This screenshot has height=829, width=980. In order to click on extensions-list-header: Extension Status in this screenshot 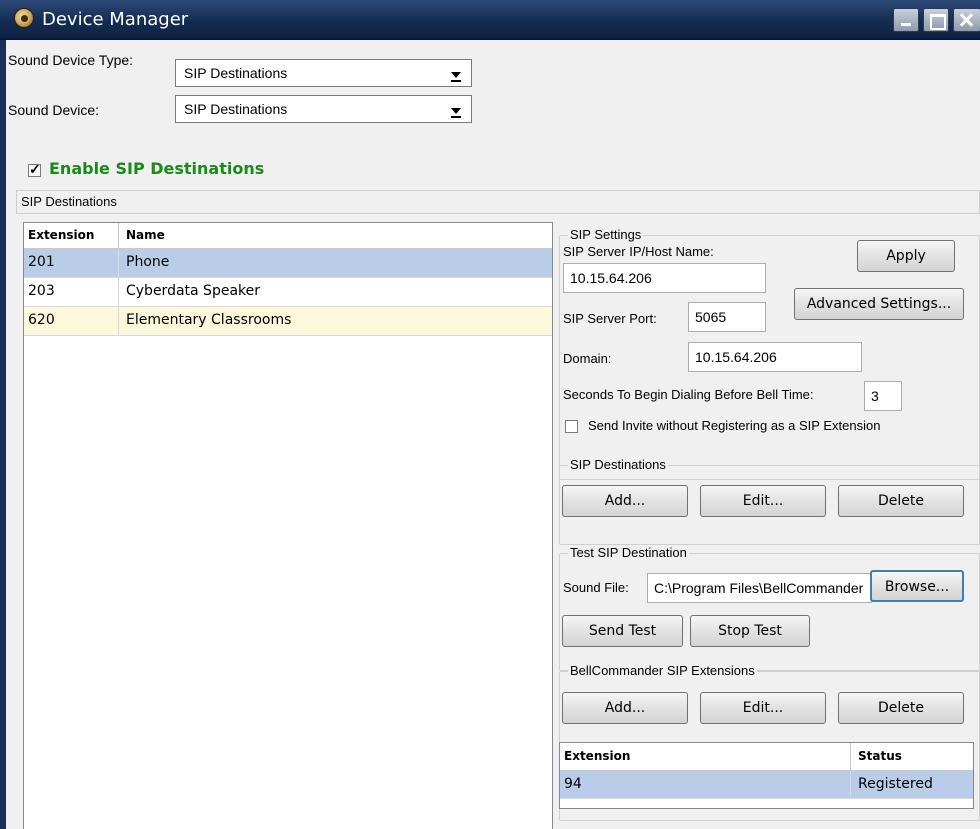, I will do `click(766, 757)`.